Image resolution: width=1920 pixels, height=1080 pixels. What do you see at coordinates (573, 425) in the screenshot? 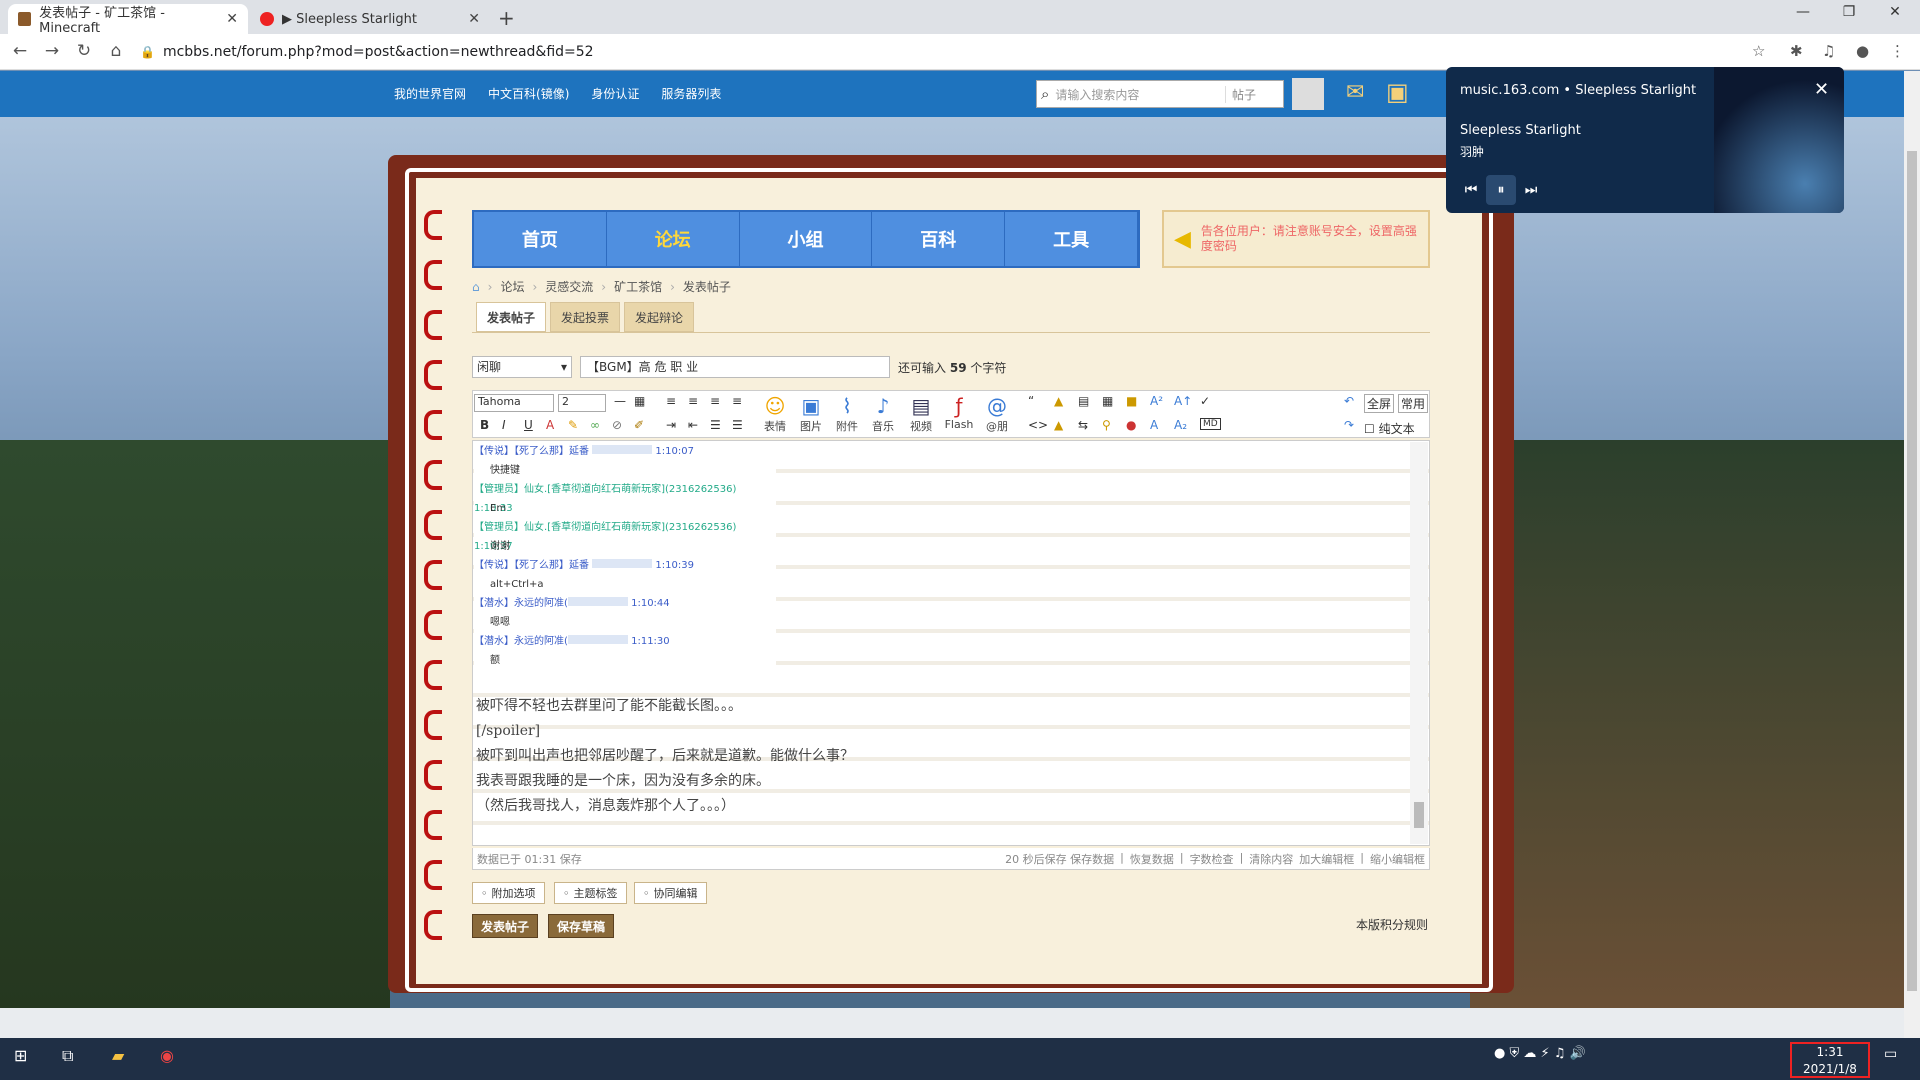
I see `highlight-icon: ✎` at bounding box center [573, 425].